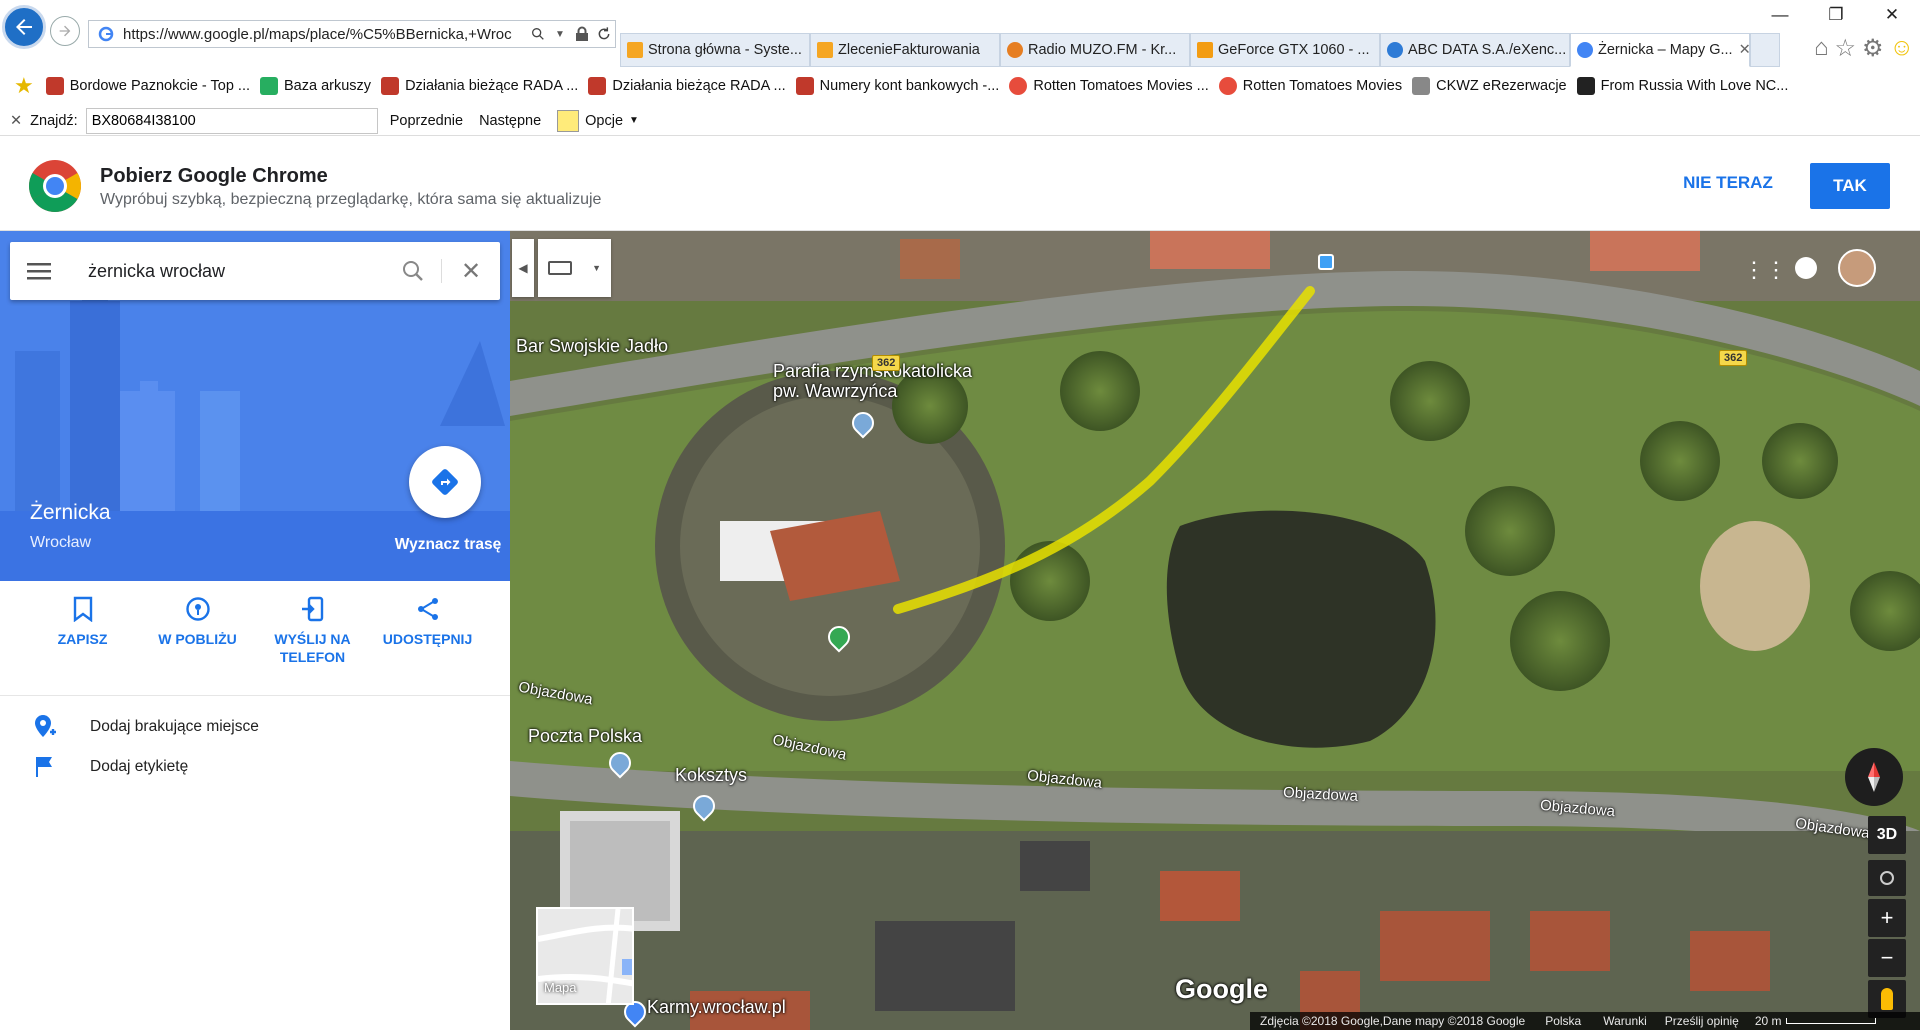 Image resolution: width=1920 pixels, height=1030 pixels. What do you see at coordinates (471, 271) in the screenshot?
I see `clear-search-icon: ✕` at bounding box center [471, 271].